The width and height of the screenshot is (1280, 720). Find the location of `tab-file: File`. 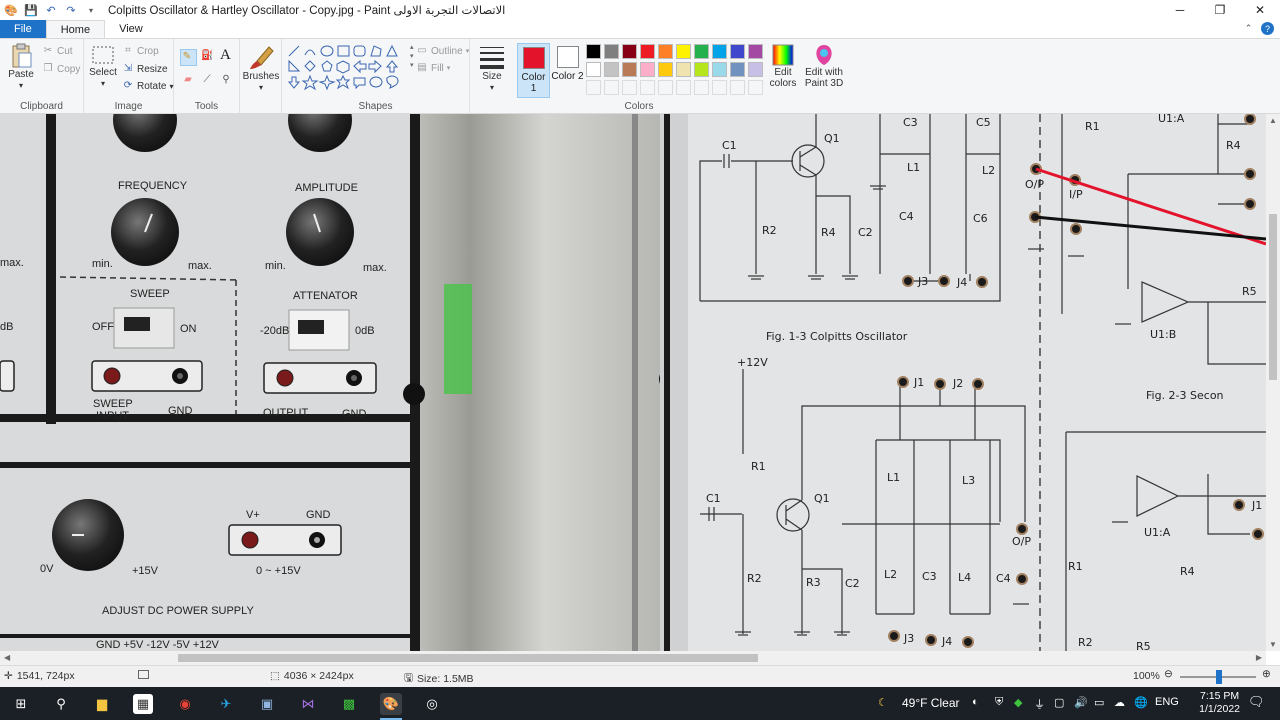

tab-file: File is located at coordinates (23, 29).